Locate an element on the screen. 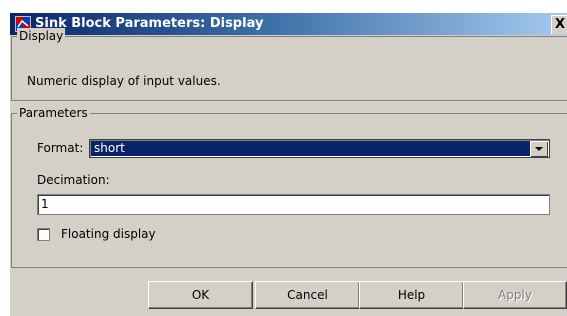 Image resolution: width=567 pixels, height=316 pixels. format-selected-value: short is located at coordinates (310, 148).